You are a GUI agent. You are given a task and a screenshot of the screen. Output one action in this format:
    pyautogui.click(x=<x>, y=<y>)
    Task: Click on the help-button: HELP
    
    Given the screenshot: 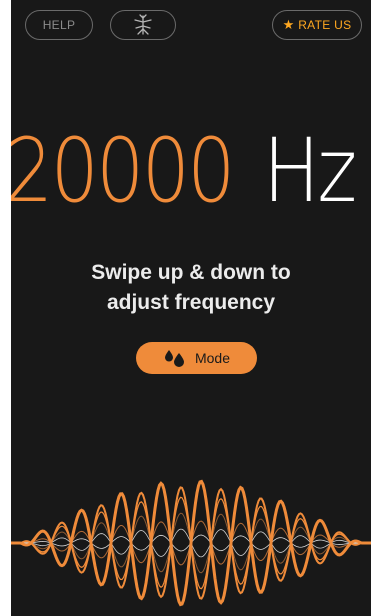 What is the action you would take?
    pyautogui.click(x=59, y=25)
    